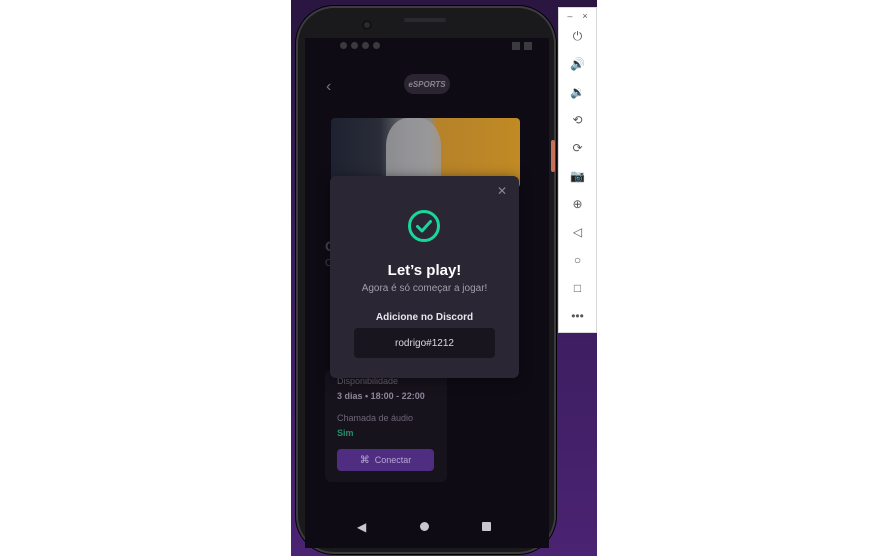 Image resolution: width=888 pixels, height=556 pixels. Describe the element at coordinates (577, 176) in the screenshot. I see `camera-icon: 📷` at that location.